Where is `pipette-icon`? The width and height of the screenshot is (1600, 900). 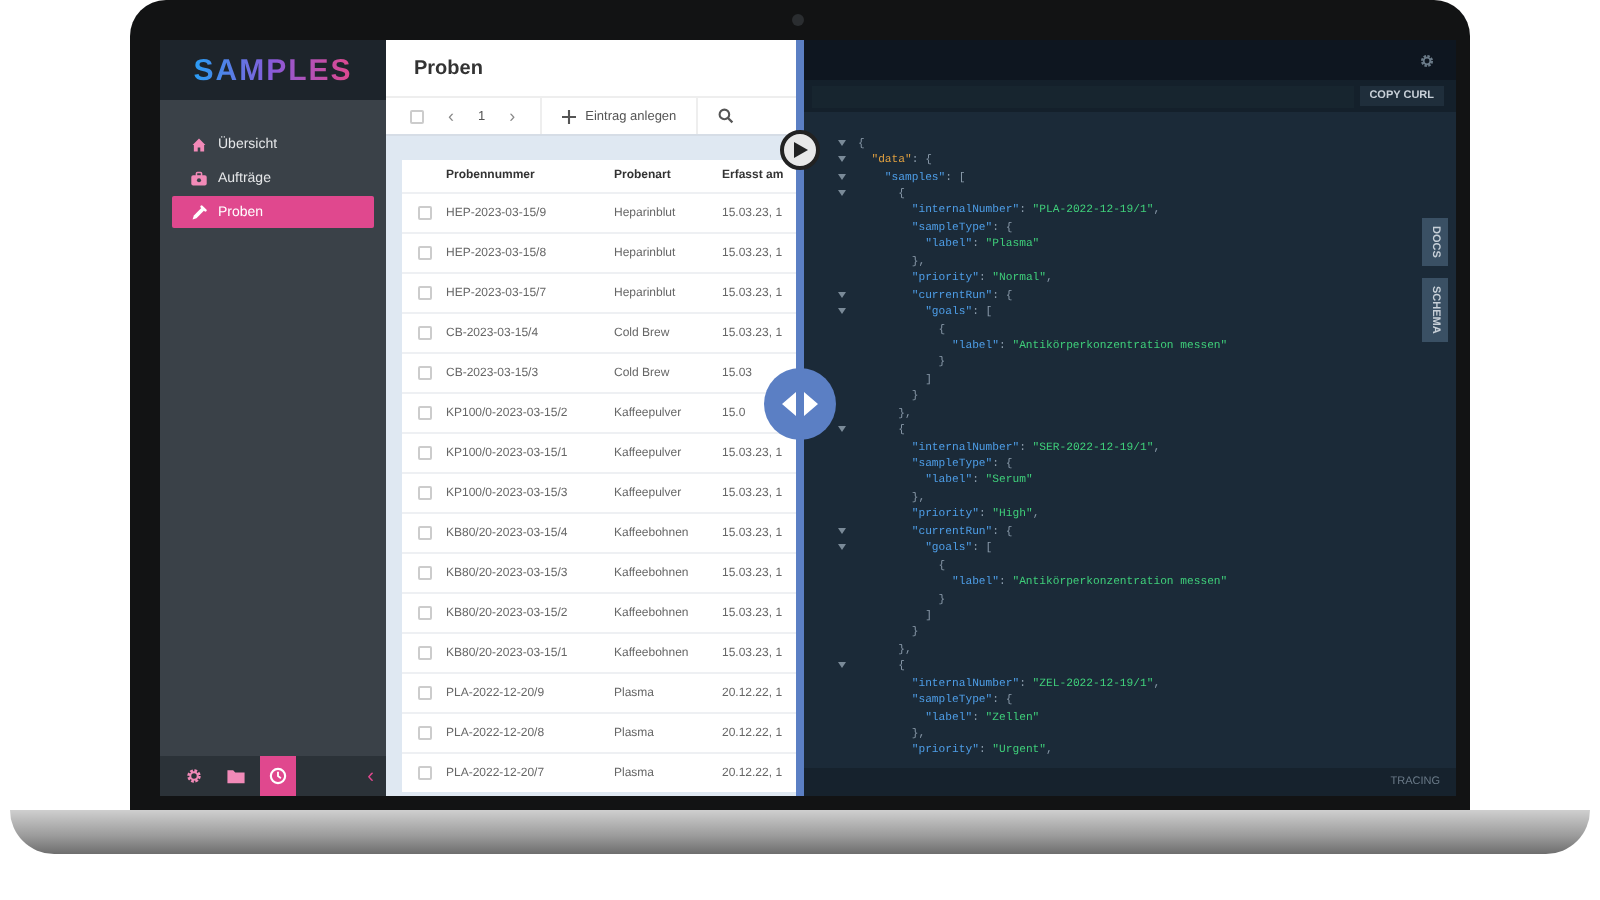
pipette-icon is located at coordinates (199, 212).